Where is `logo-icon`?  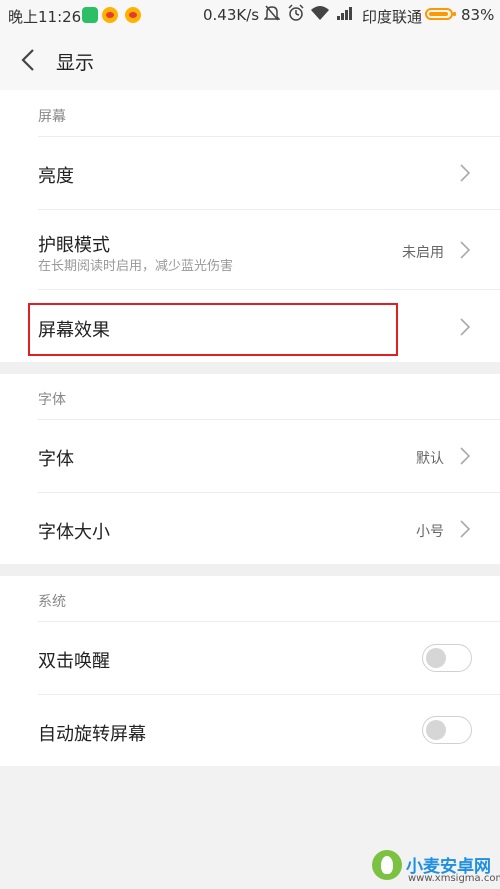 logo-icon is located at coordinates (387, 865).